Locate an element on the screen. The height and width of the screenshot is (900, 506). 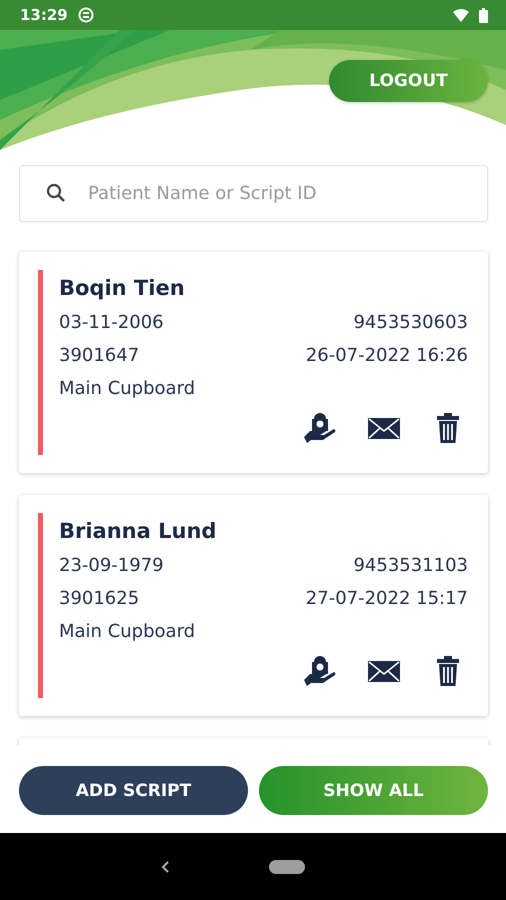
search-icon is located at coordinates (56, 193).